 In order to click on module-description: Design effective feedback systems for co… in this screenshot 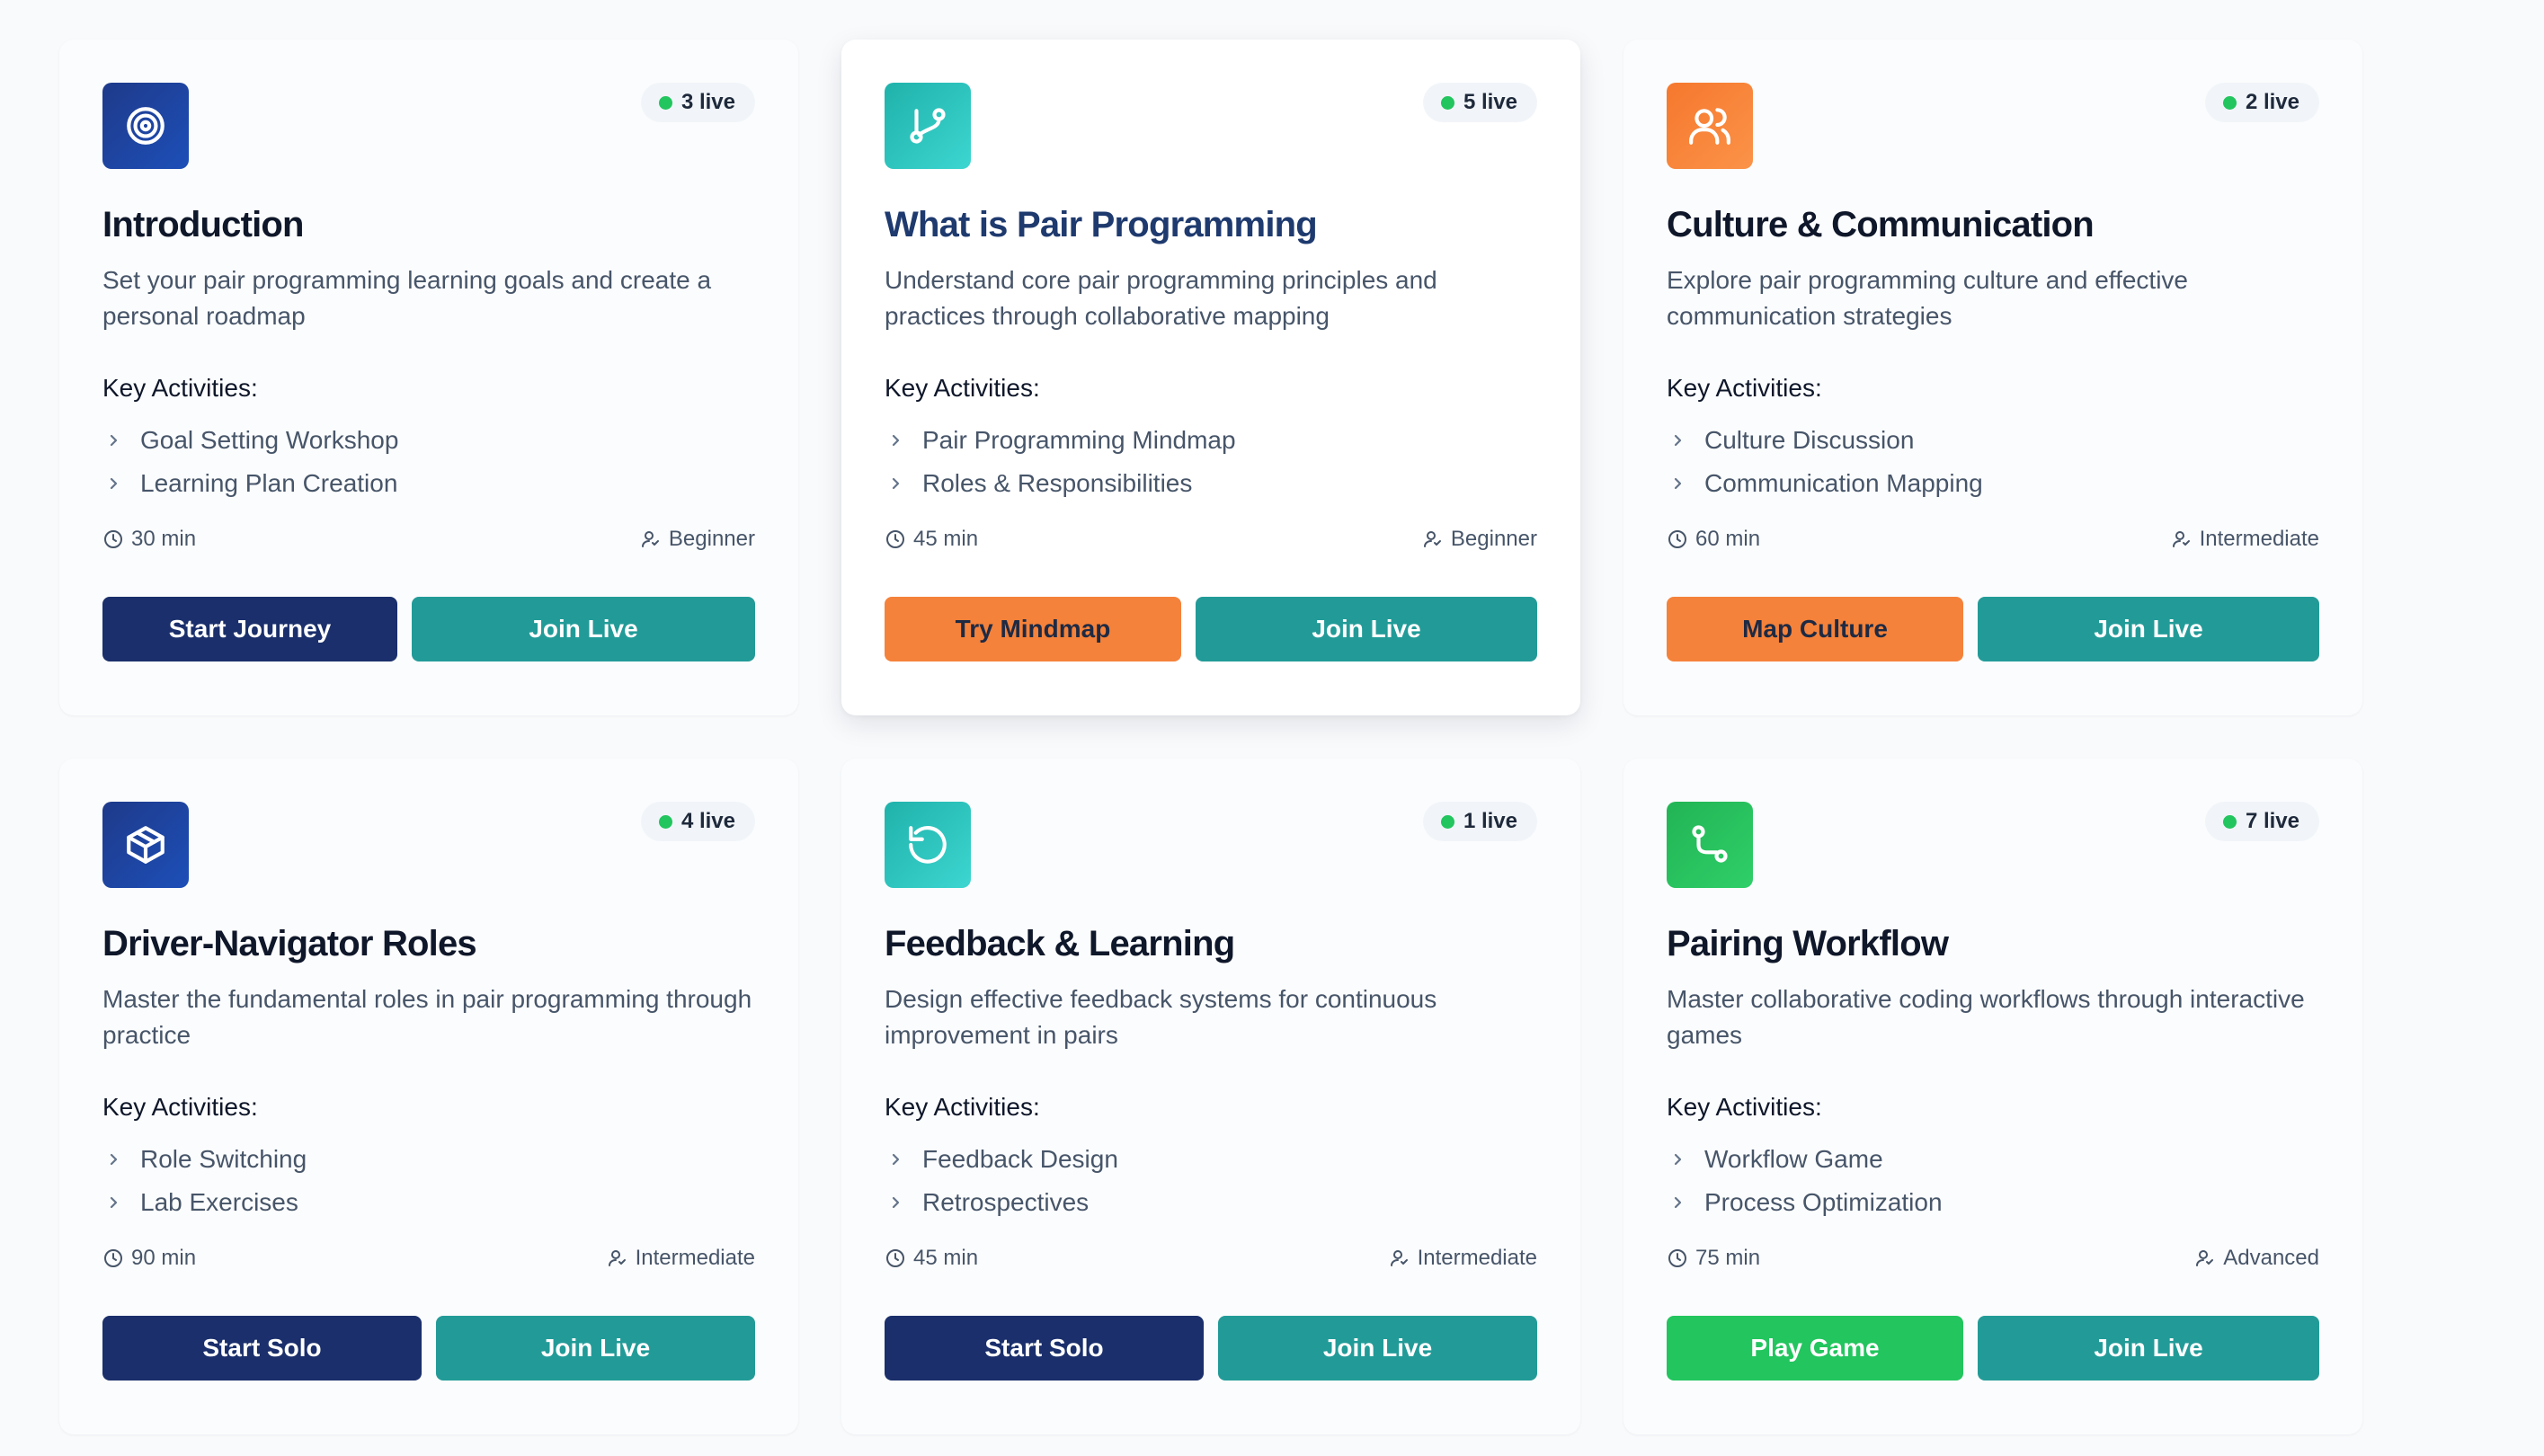, I will do `click(1161, 1017)`.